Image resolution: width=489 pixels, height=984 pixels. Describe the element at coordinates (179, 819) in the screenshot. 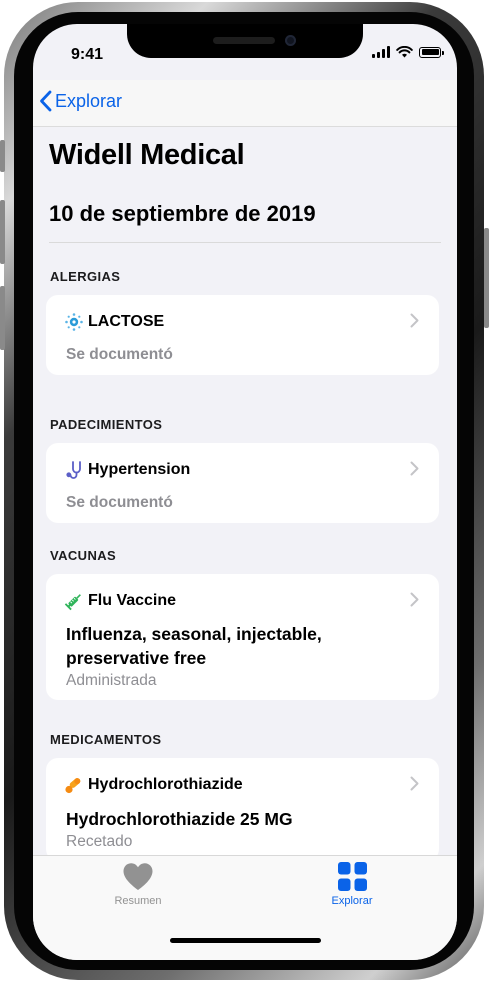

I see `medication-detail: Hydrochlorothiazide 25 MG` at that location.